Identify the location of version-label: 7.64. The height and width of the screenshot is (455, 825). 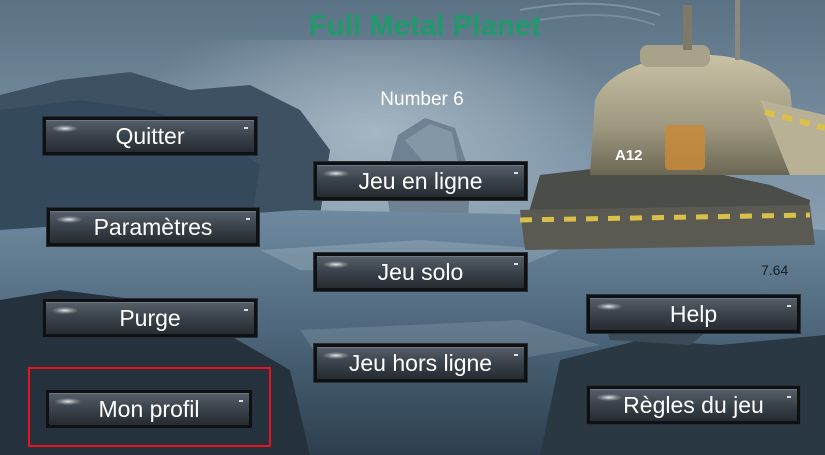
(775, 270).